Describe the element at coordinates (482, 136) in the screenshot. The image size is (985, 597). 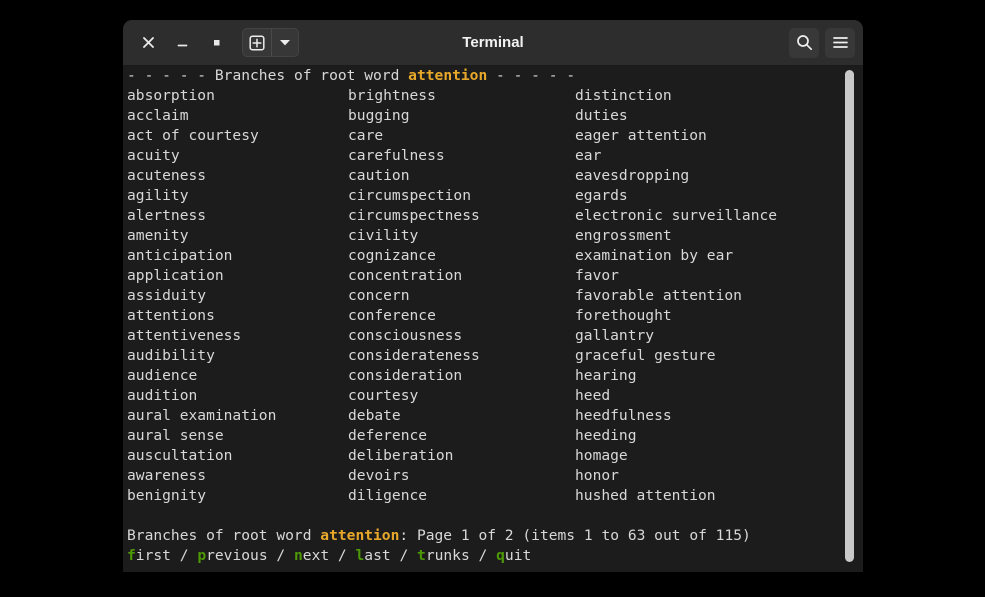
I see `word-row: act of courtesy care eager attention` at that location.